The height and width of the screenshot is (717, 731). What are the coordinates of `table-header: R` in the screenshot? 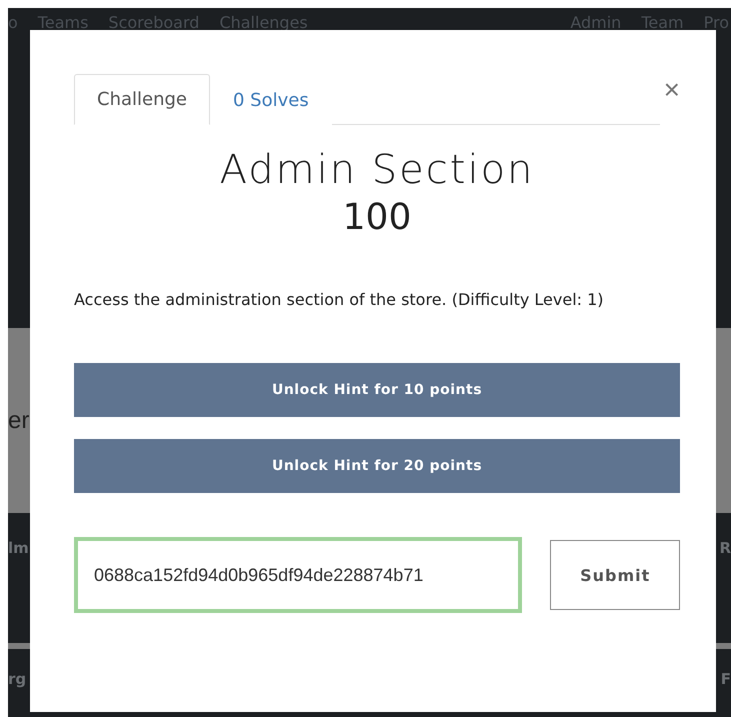 It's located at (725, 548).